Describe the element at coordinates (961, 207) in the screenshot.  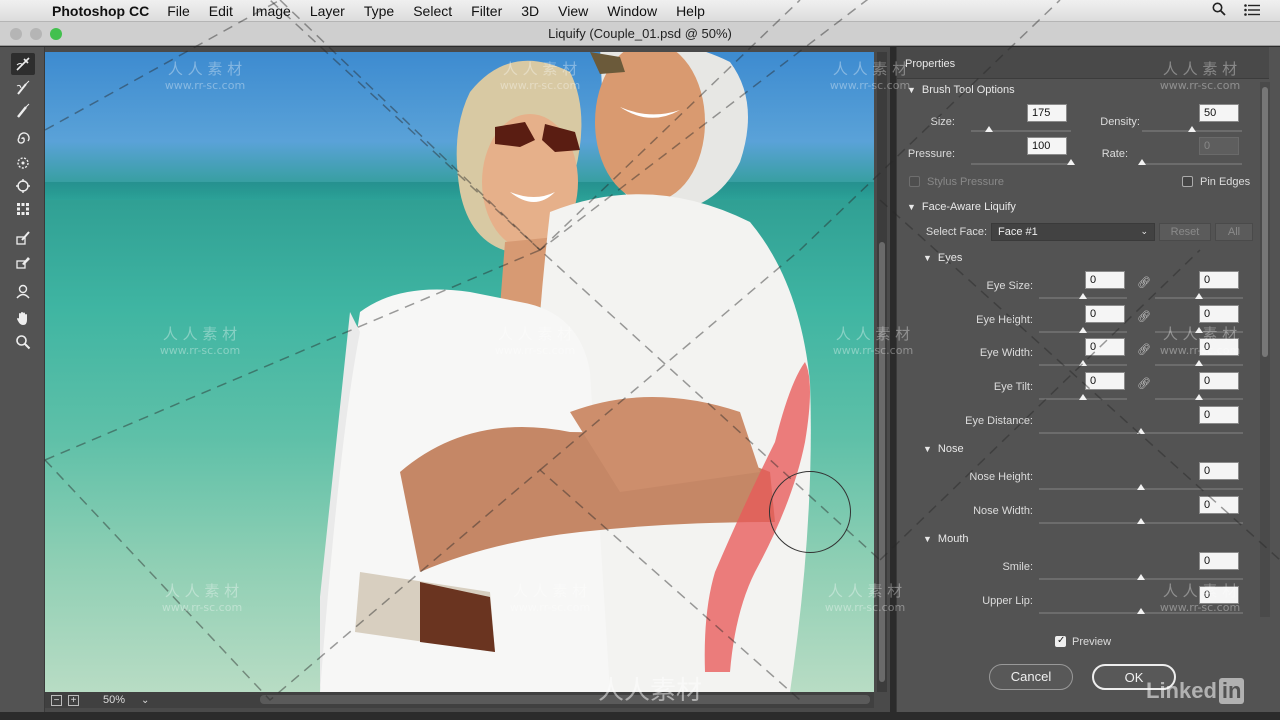
I see `face-aware-liquify-header: ▼ Face-Aware Liquify` at that location.